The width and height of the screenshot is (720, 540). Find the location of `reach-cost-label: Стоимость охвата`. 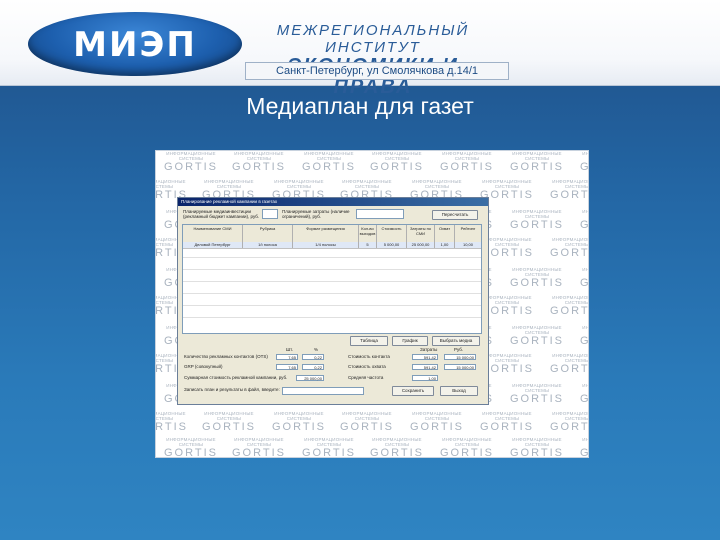

reach-cost-label: Стоимость охвата is located at coordinates (367, 366).